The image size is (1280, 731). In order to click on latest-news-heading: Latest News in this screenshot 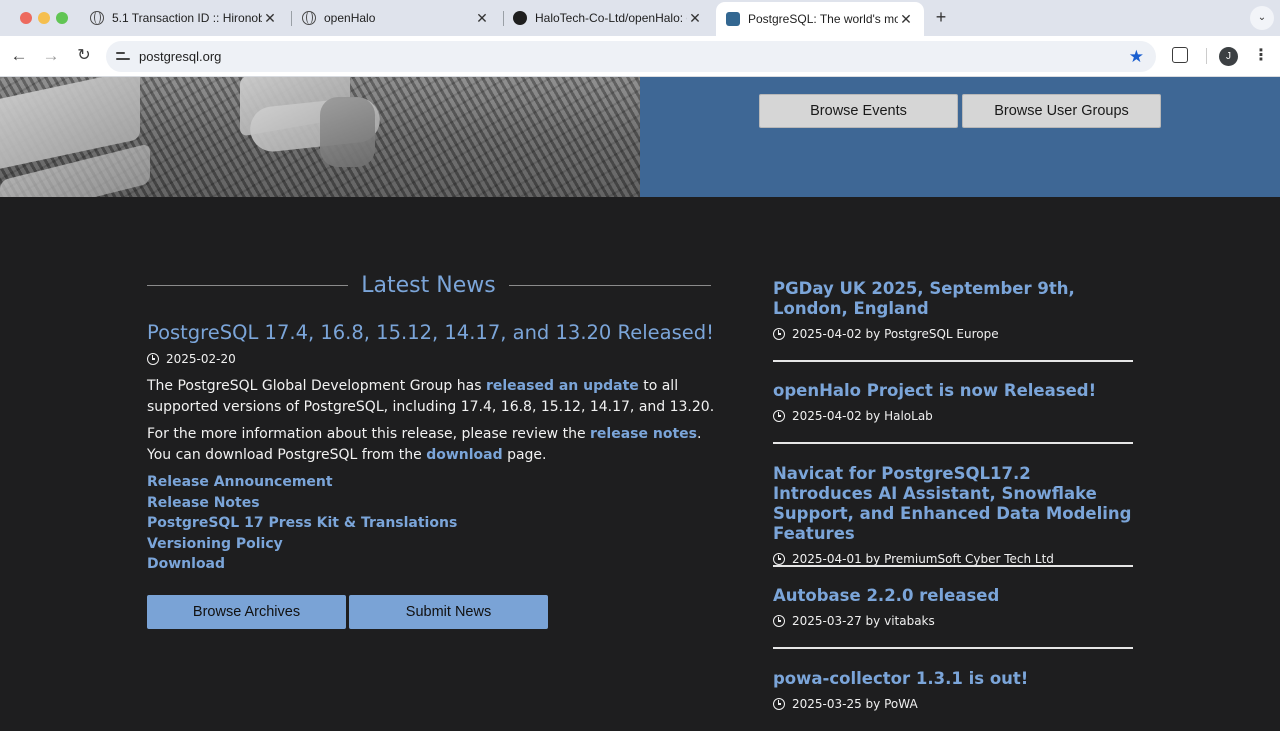, I will do `click(428, 285)`.